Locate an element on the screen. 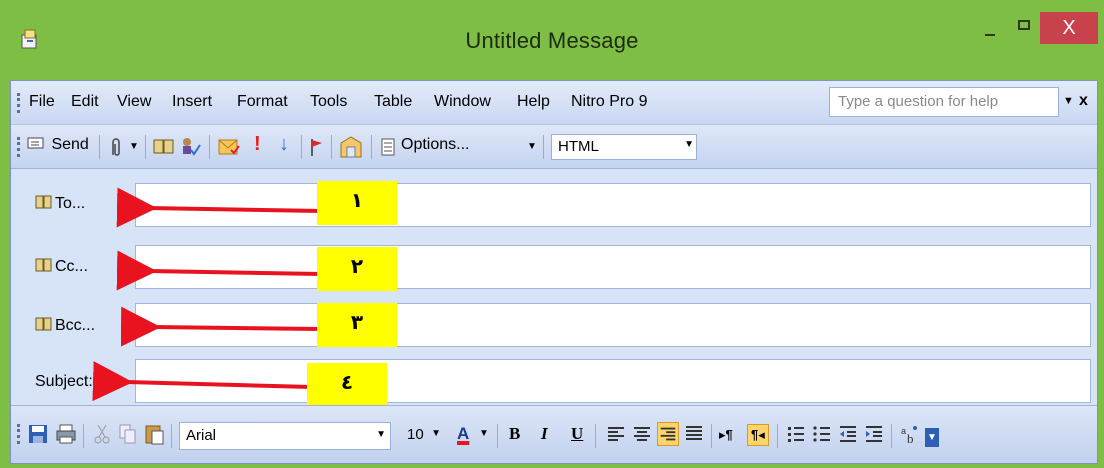 The width and height of the screenshot is (1104, 468). menu-window: Window is located at coordinates (462, 102).